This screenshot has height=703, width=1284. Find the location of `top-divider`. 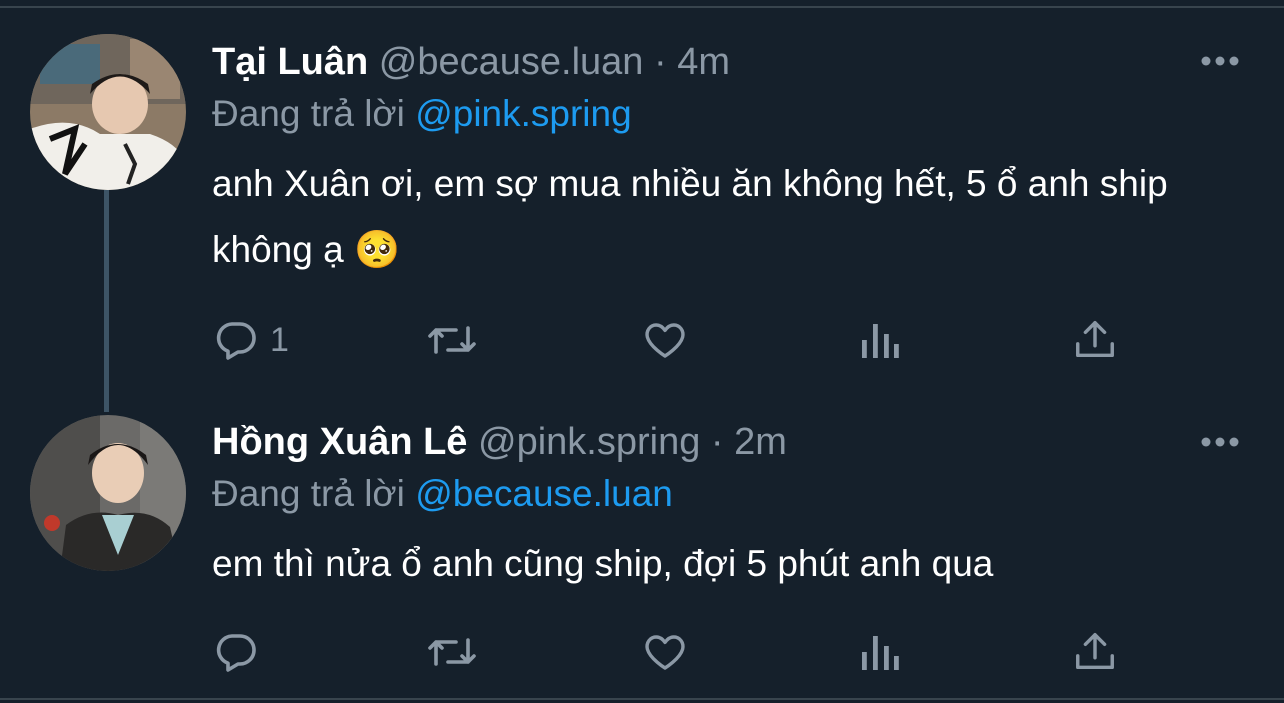

top-divider is located at coordinates (642, 4).